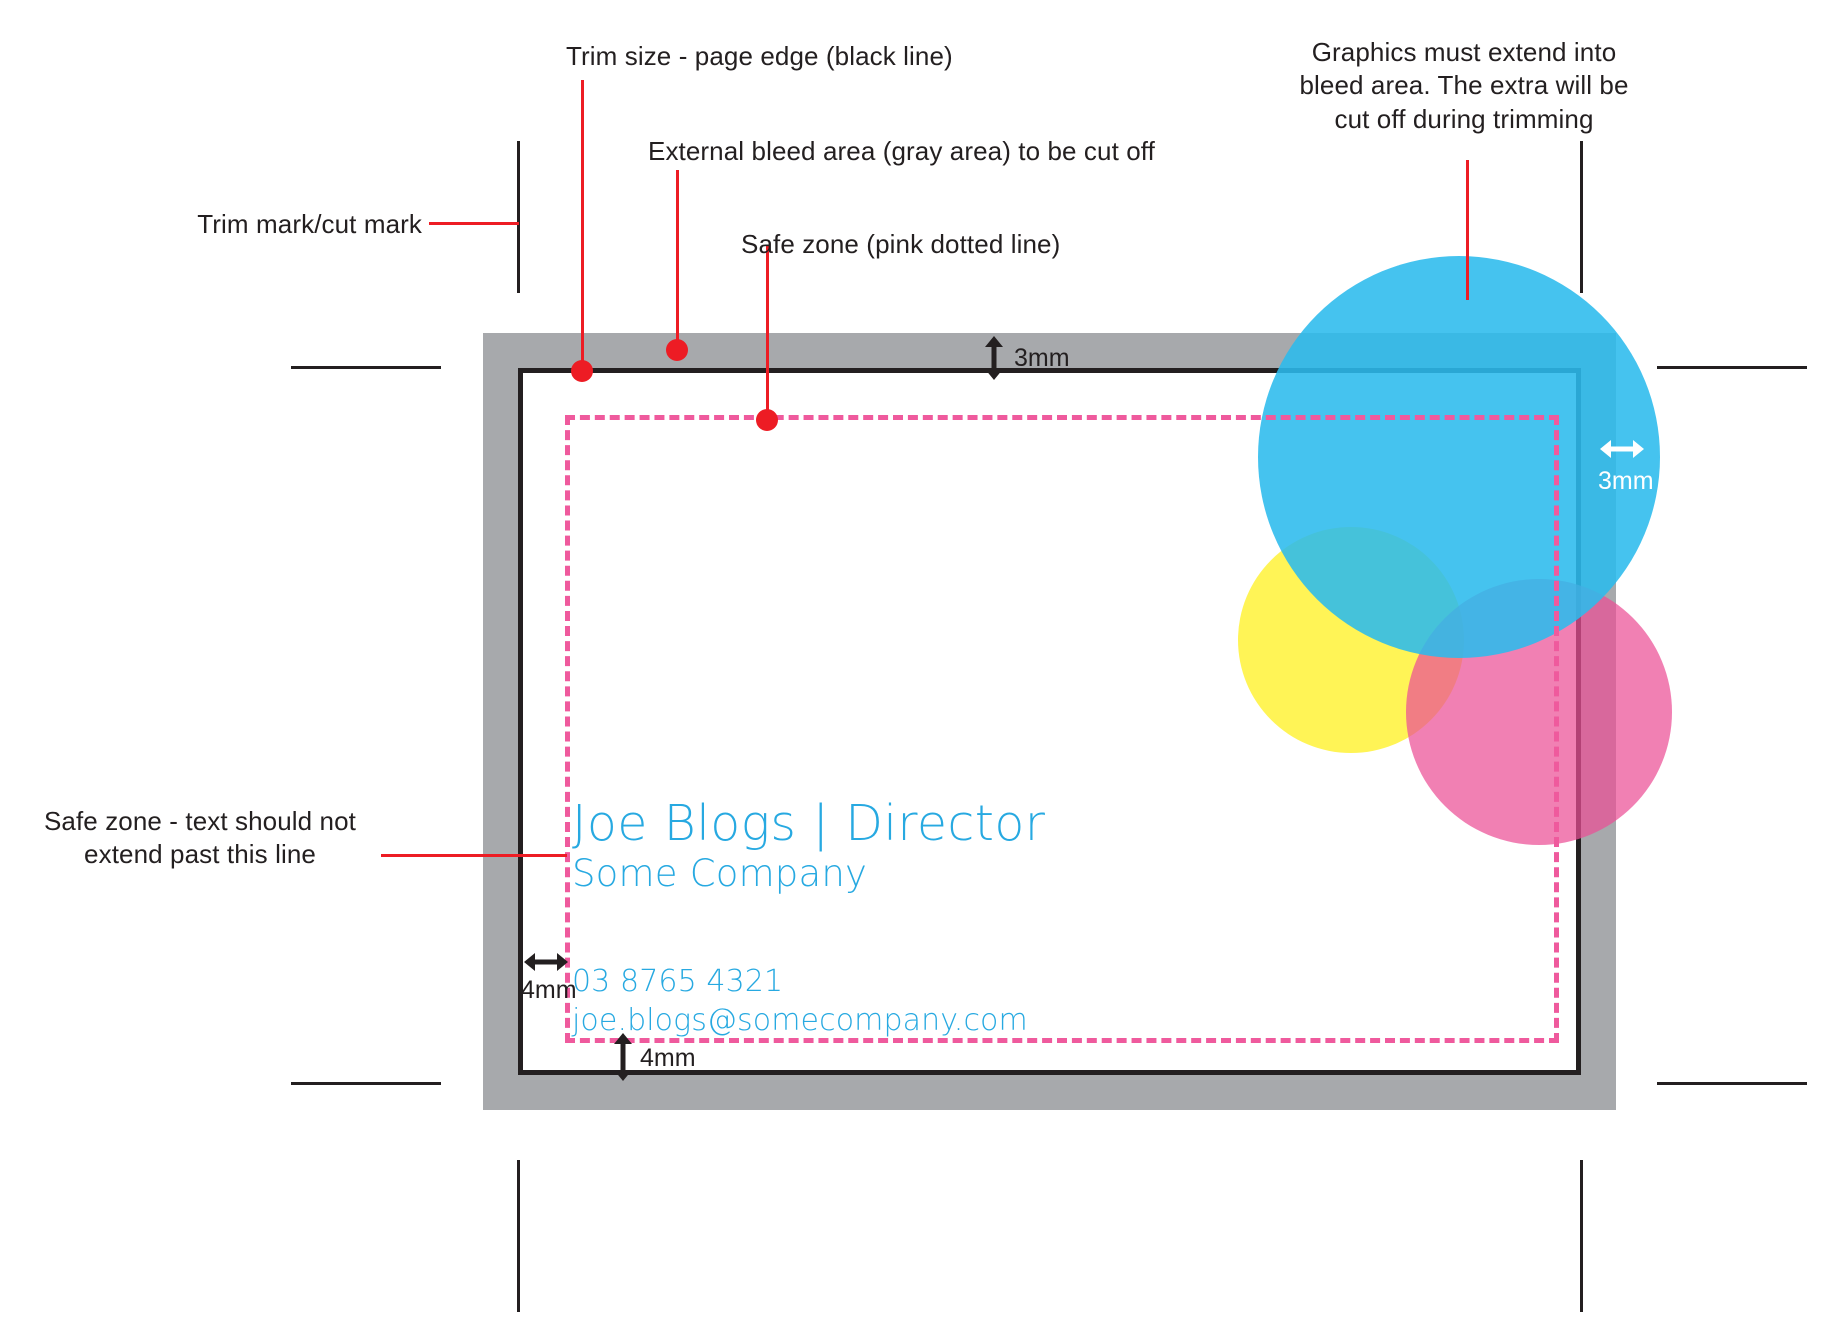 The image size is (1844, 1340). Describe the element at coordinates (474, 223) in the screenshot. I see `leader-trim-mark` at that location.